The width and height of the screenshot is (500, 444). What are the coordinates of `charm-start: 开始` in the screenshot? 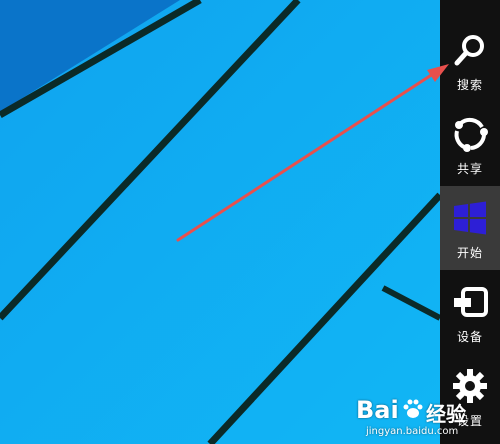 It's located at (470, 228).